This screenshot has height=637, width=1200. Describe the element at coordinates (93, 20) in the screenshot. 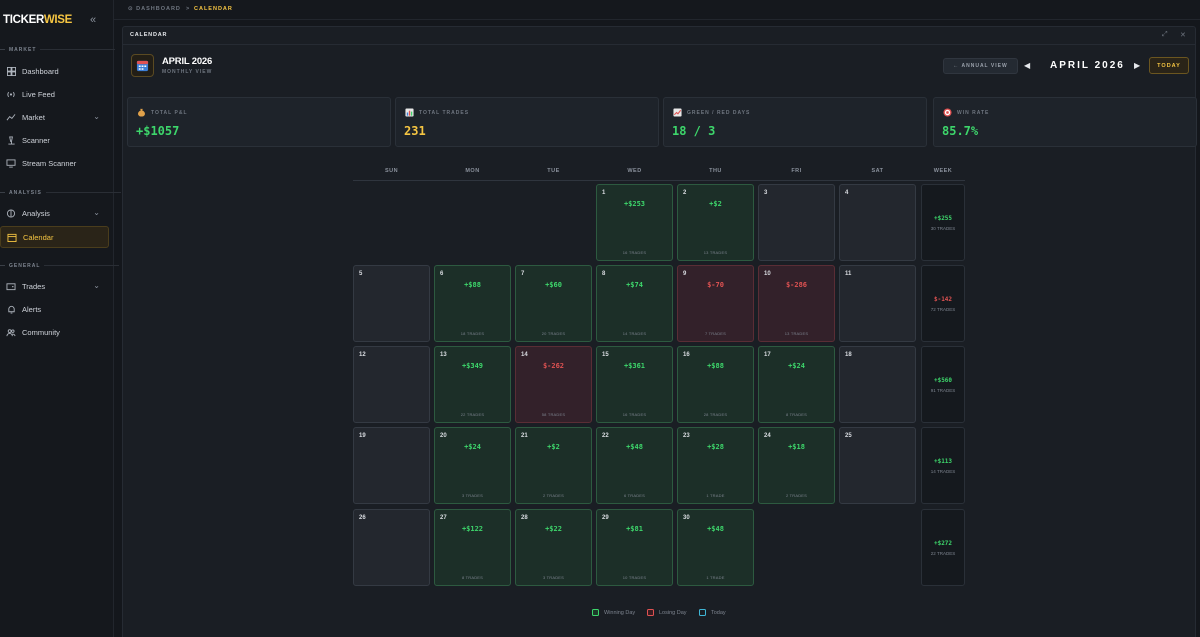

I see `collapse-sidebar-button: «` at that location.